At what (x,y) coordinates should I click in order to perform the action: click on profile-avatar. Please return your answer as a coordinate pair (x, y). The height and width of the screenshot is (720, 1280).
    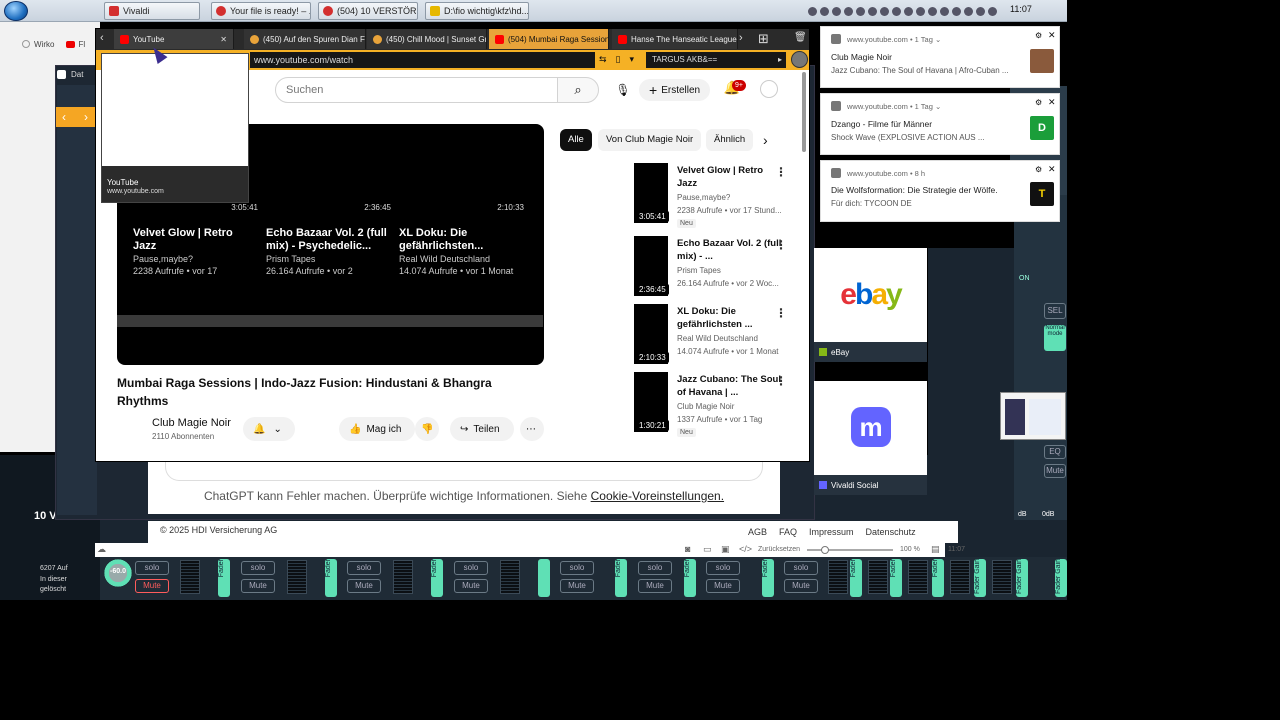
    Looking at the image, I should click on (799, 59).